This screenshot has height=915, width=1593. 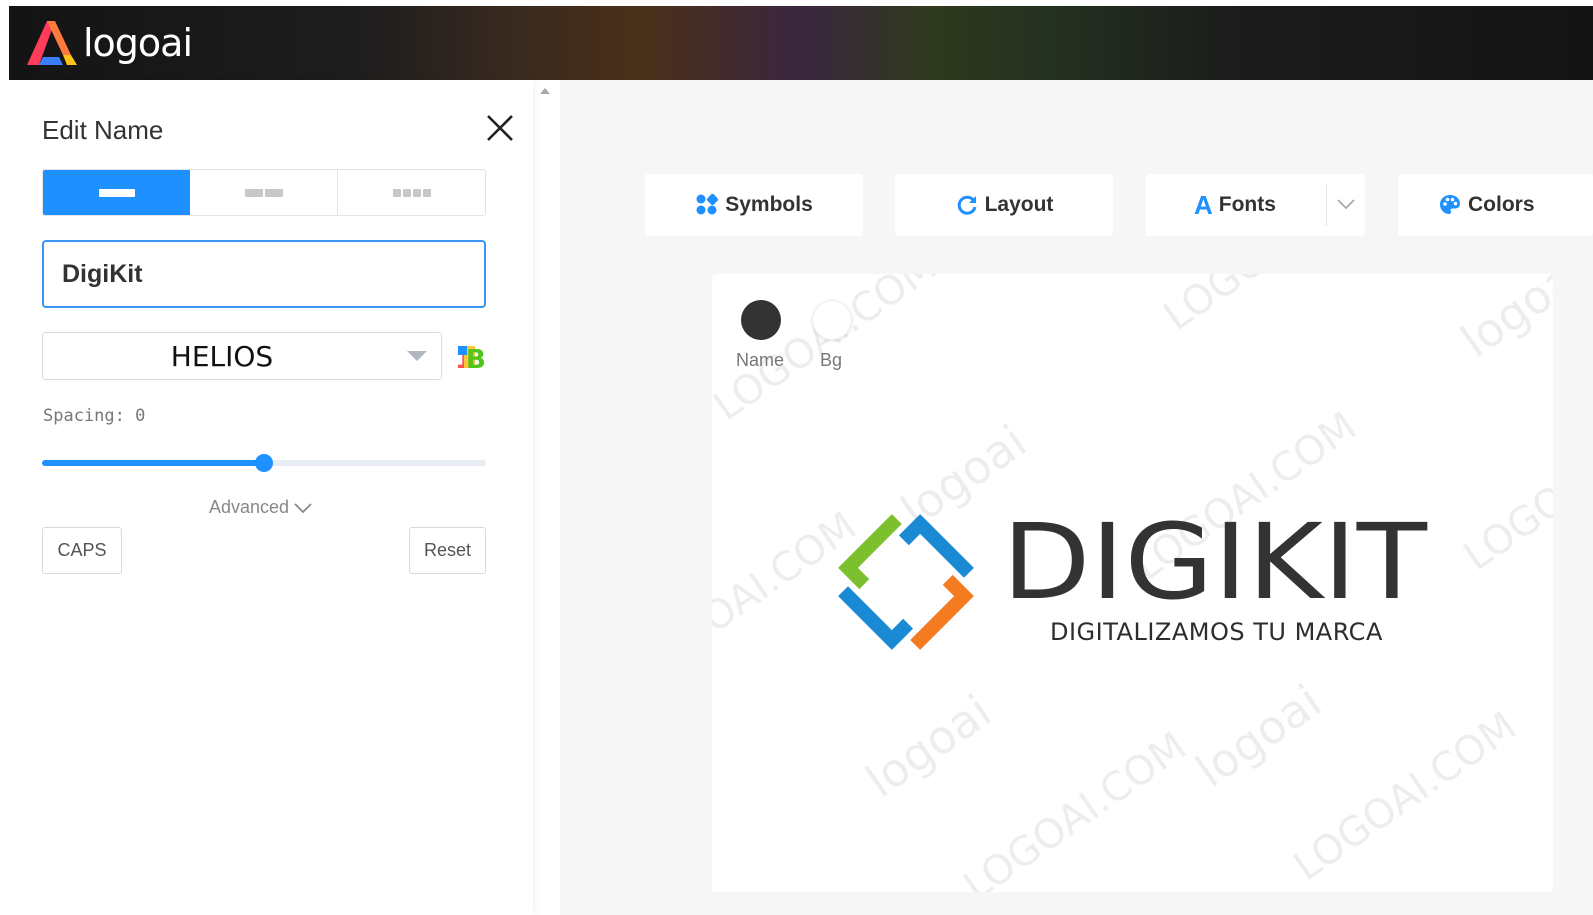 I want to click on logoai-logo: logoai, so click(x=109, y=43).